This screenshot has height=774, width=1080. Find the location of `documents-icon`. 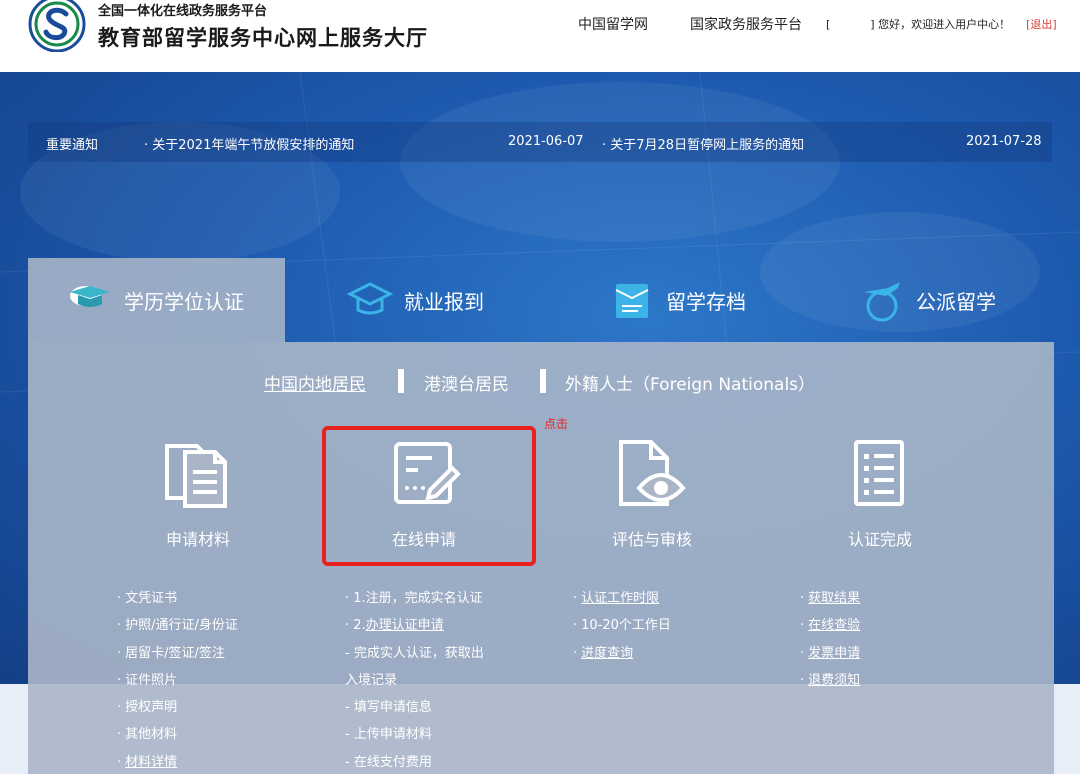

documents-icon is located at coordinates (198, 474).